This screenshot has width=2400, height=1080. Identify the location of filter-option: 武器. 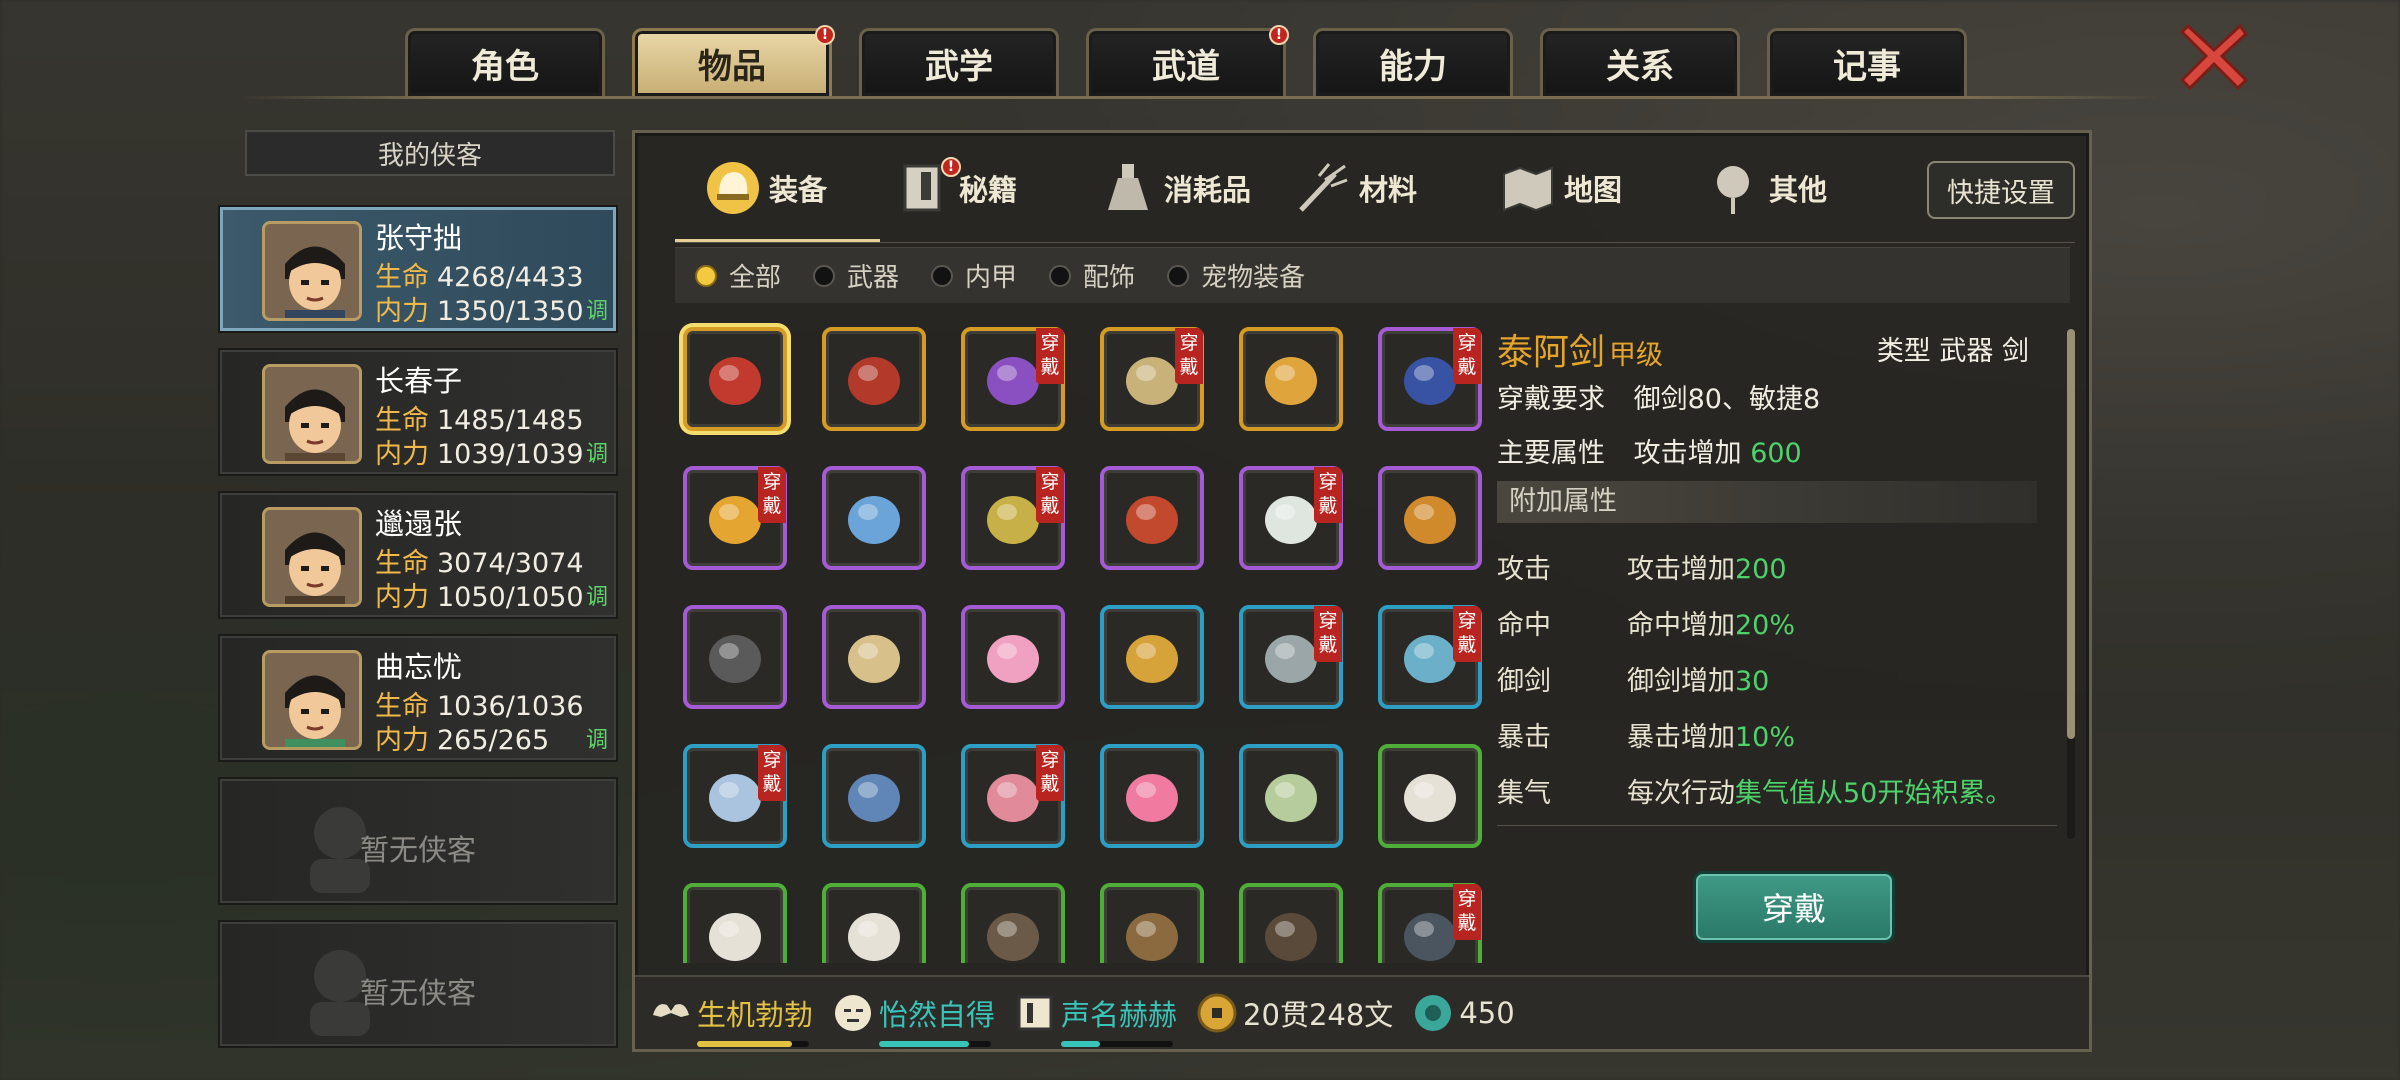
(856, 275).